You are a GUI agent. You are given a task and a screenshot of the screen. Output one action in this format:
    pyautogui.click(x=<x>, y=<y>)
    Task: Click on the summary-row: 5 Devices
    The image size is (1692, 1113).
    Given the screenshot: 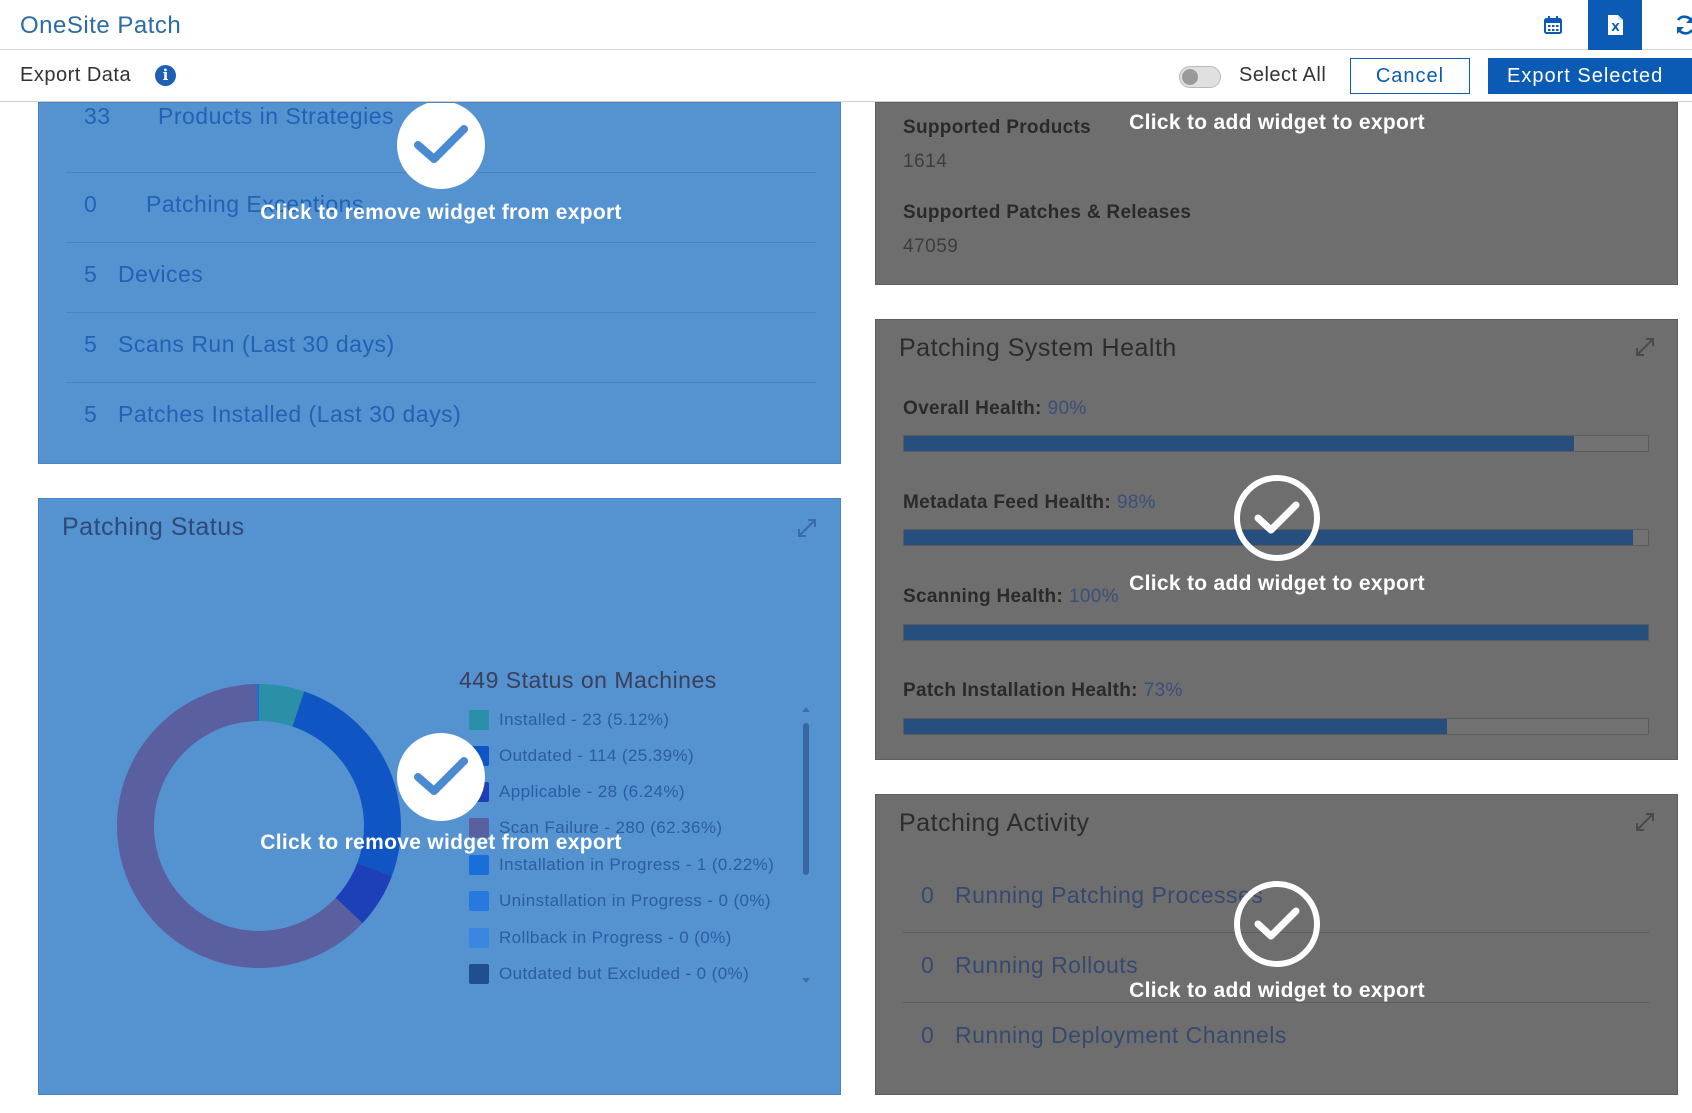 What is the action you would take?
    pyautogui.click(x=441, y=278)
    